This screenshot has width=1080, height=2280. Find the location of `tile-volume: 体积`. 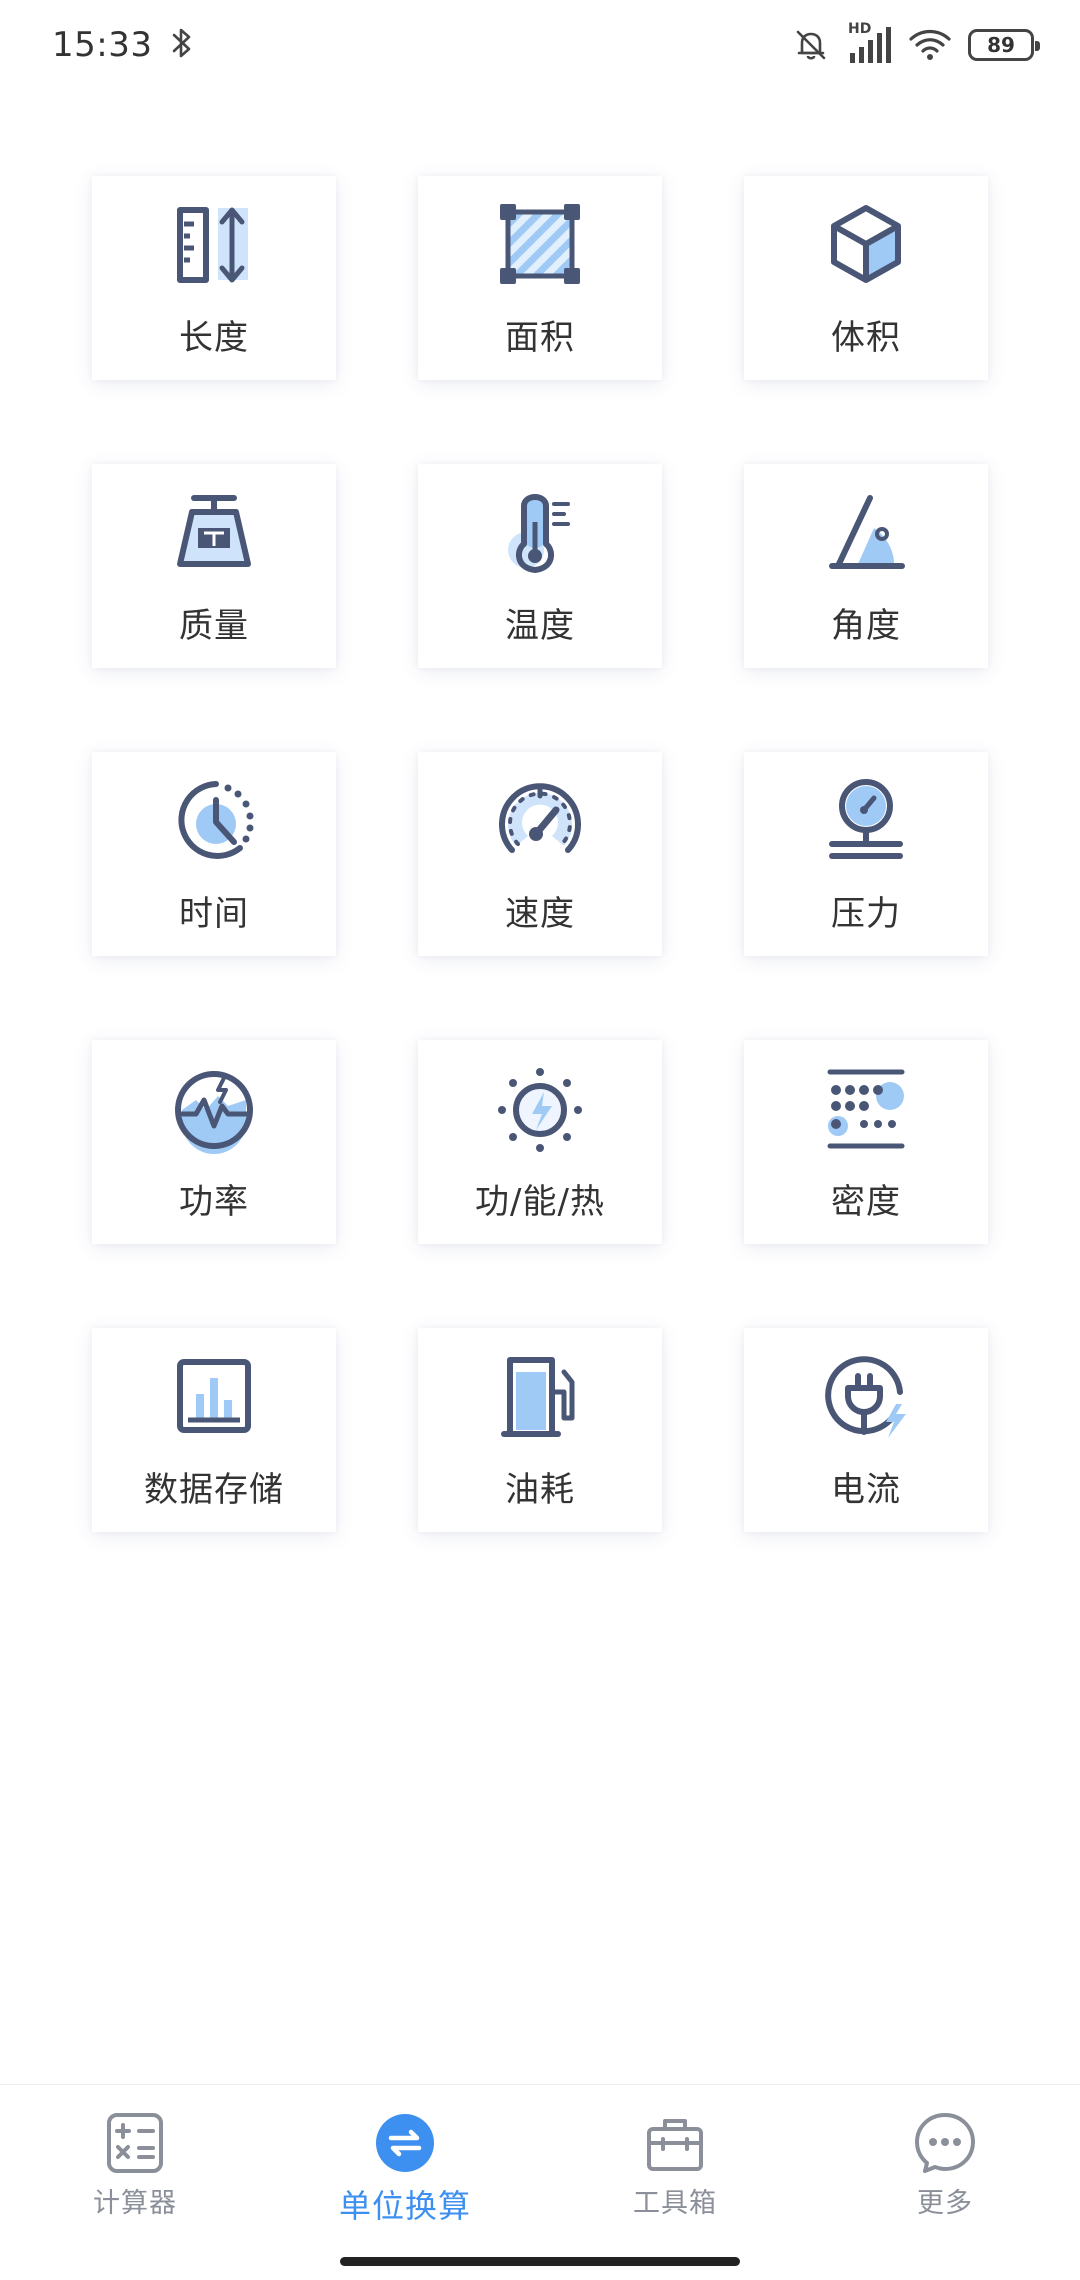

tile-volume: 体积 is located at coordinates (866, 278).